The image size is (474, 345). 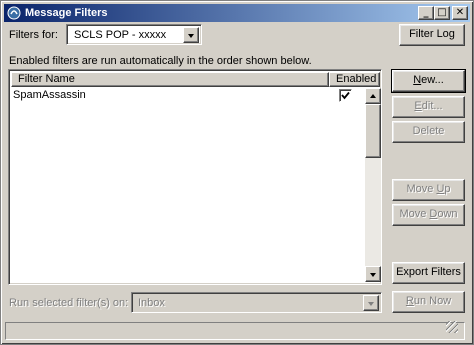 I want to click on arrow-up-icon, so click(x=373, y=96).